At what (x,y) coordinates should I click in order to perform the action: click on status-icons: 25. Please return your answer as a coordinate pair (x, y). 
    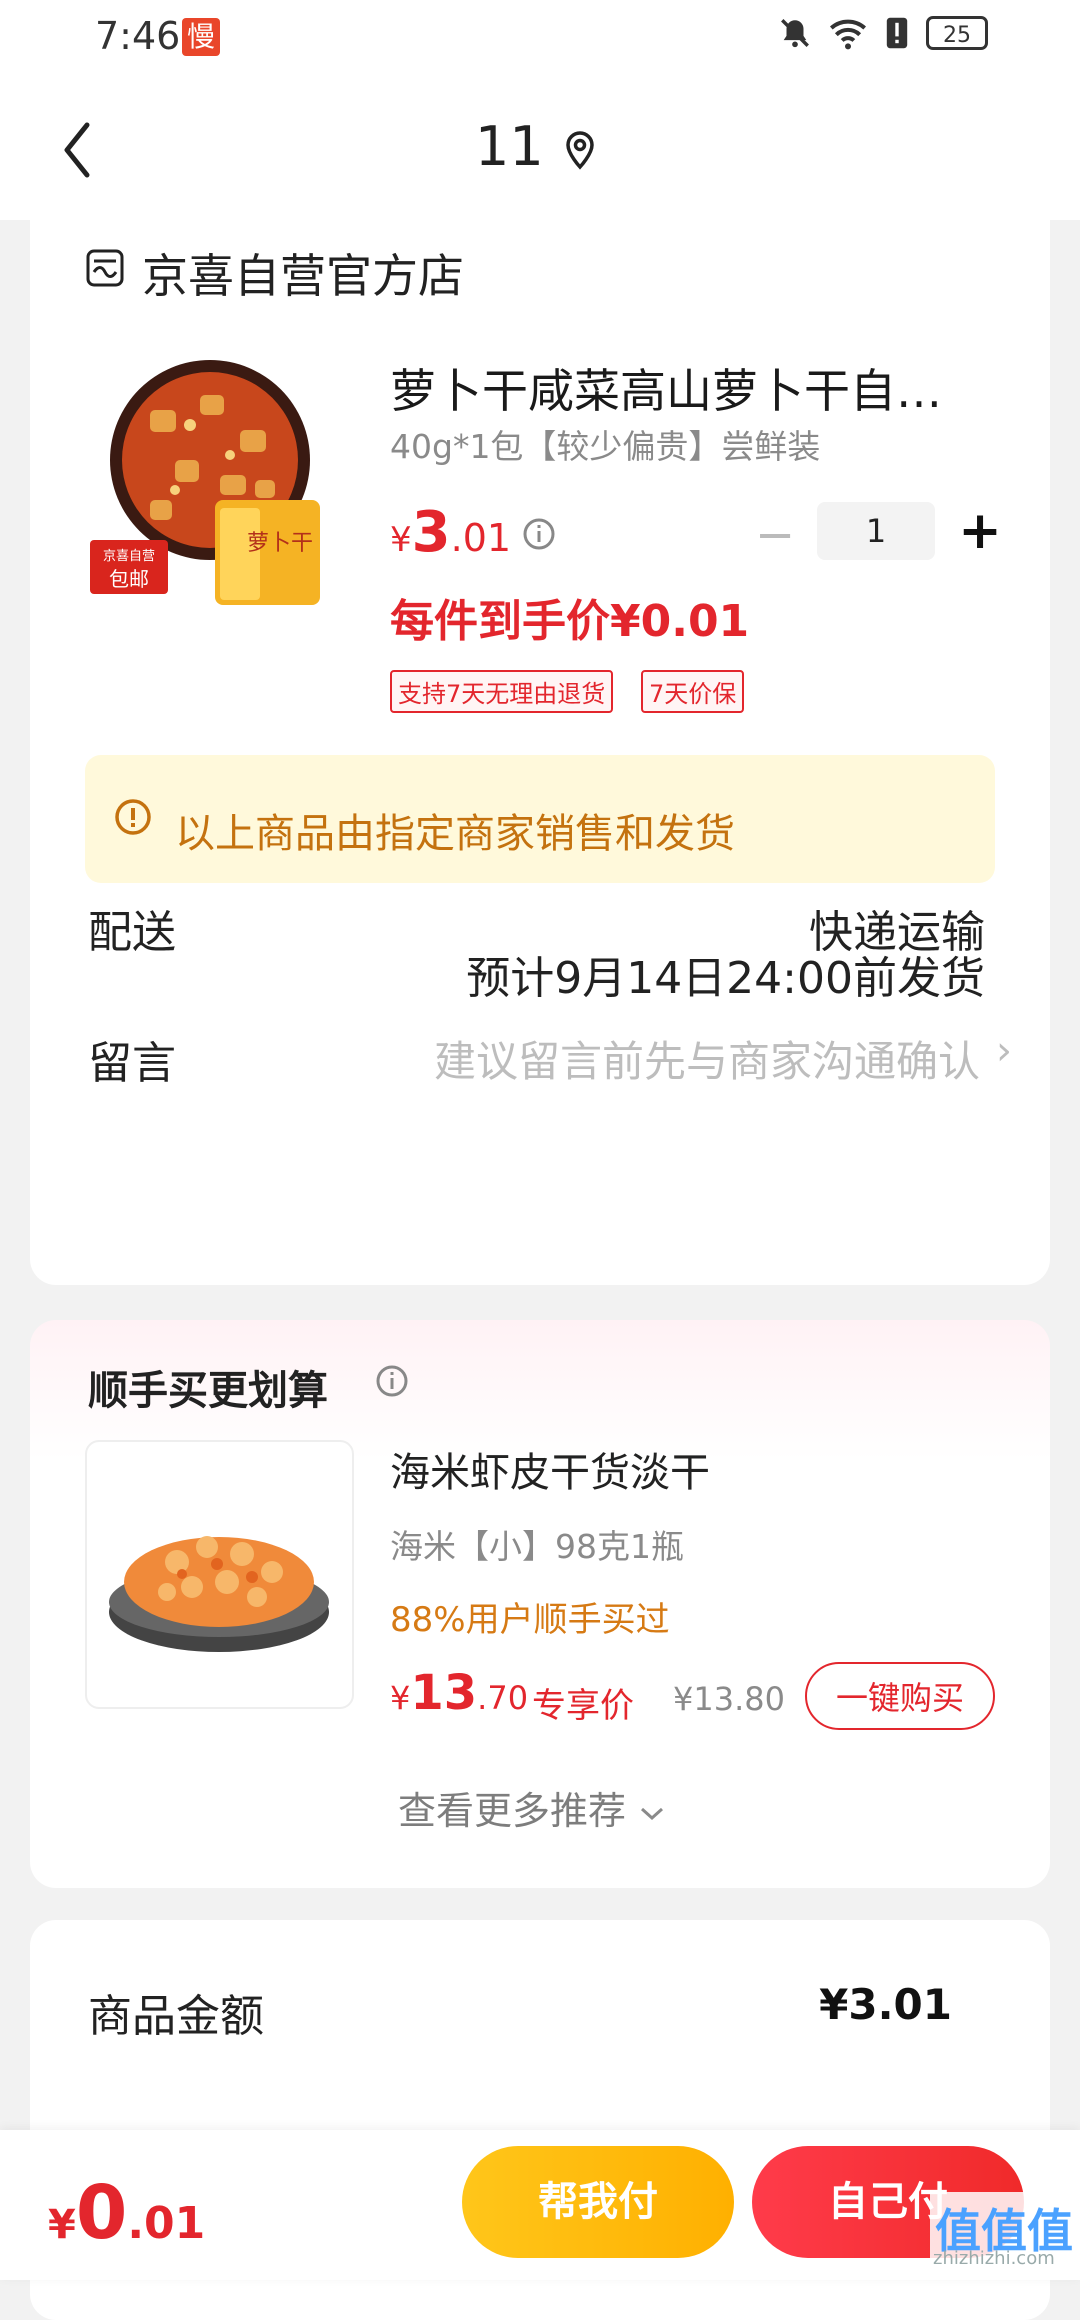
    Looking at the image, I should click on (883, 33).